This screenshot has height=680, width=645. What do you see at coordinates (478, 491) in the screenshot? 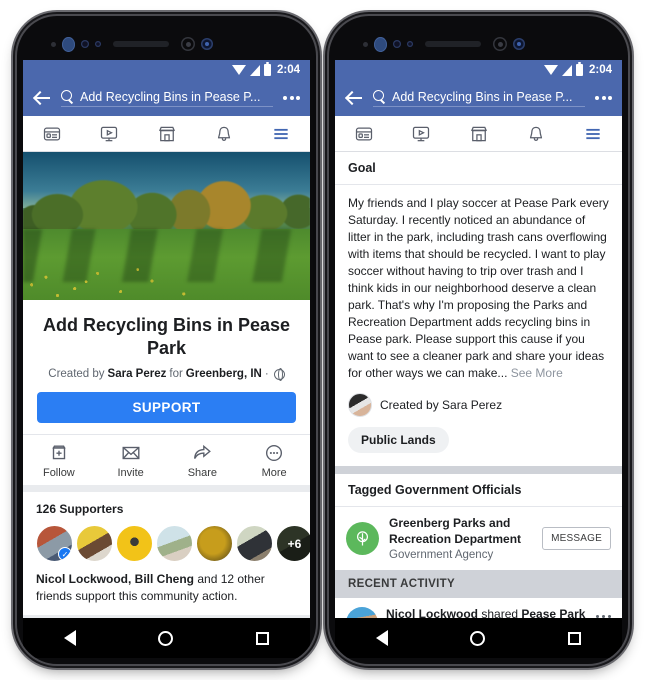
I see `tagged-officials-header: Tagged Government Officials` at bounding box center [478, 491].